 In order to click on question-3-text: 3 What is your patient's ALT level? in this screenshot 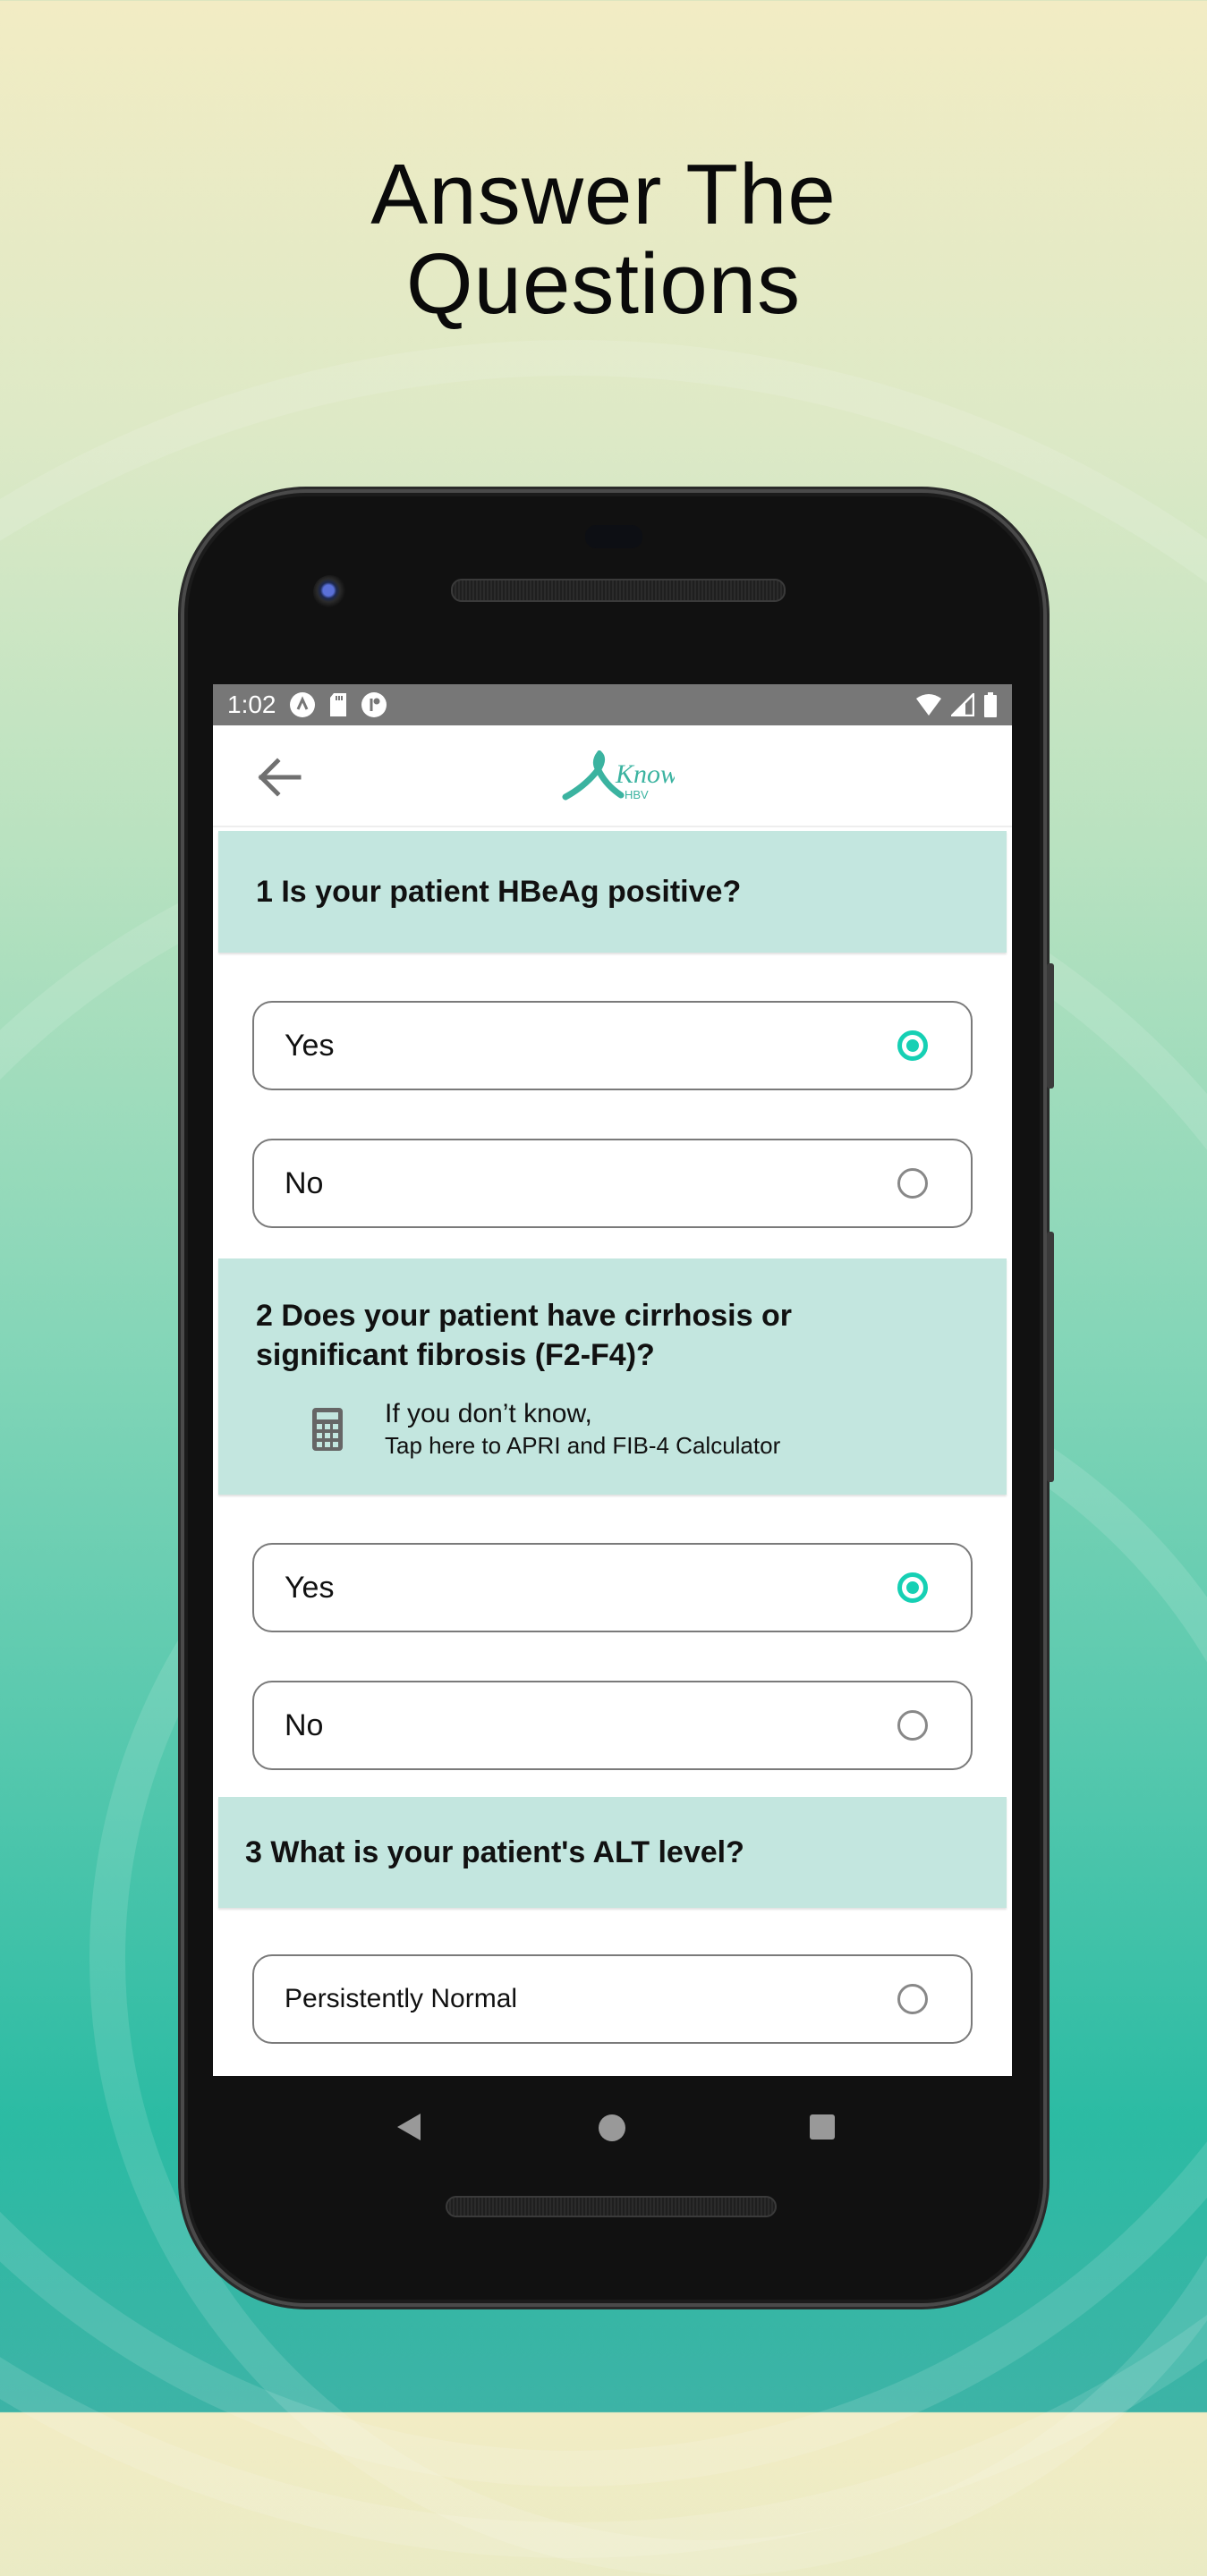, I will do `click(495, 1852)`.